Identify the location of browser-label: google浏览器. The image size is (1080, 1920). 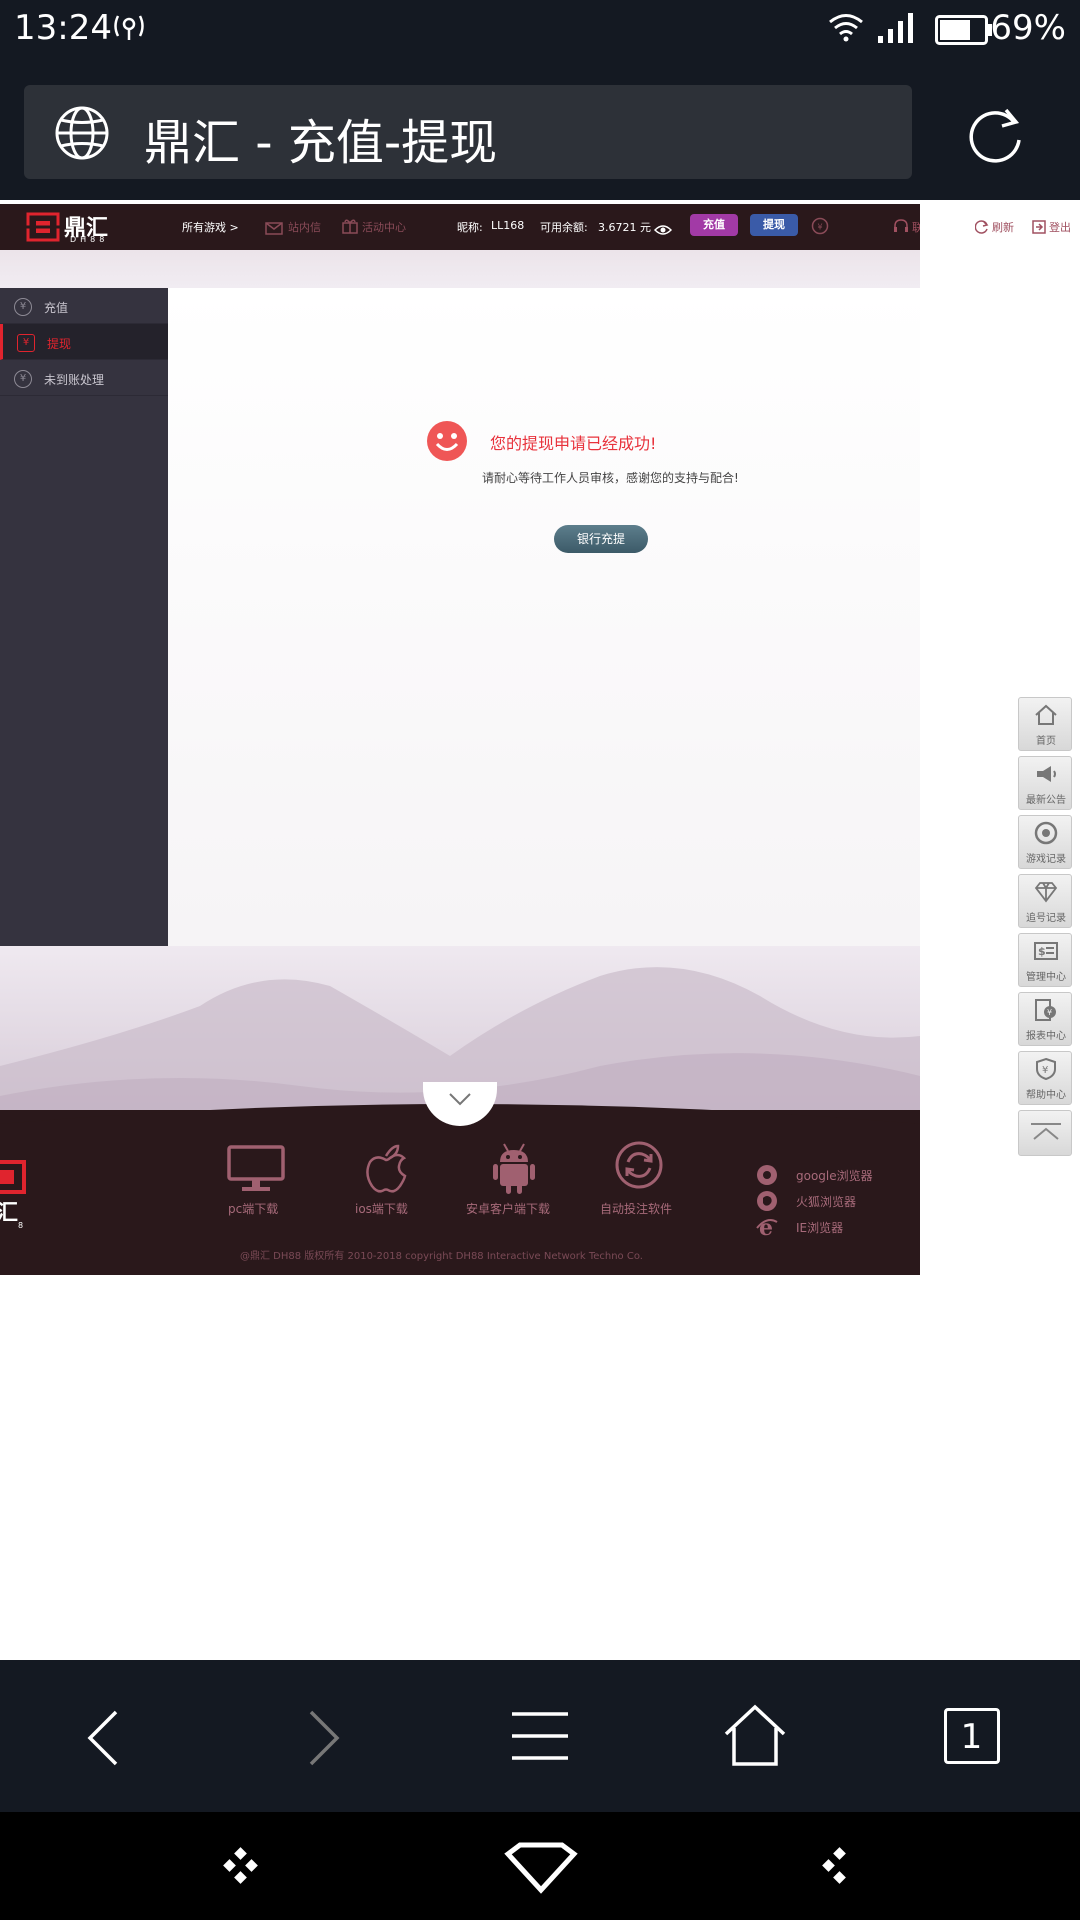
(834, 1176).